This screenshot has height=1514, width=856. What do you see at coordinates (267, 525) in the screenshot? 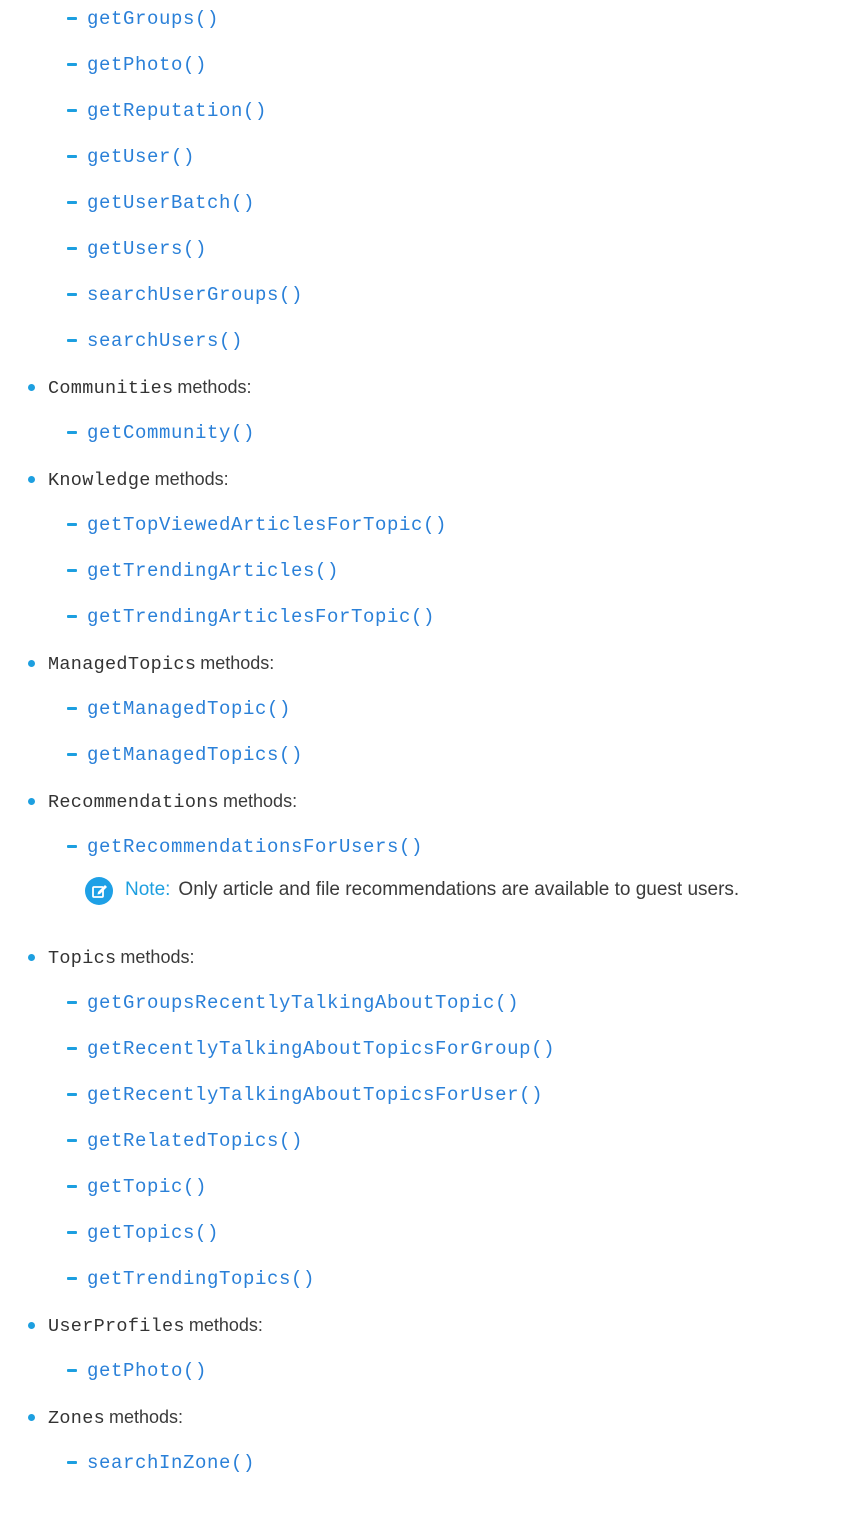
I see `method-link-getTopViewedArticlesForTopic: getTopViewedArticlesForTopic()` at bounding box center [267, 525].